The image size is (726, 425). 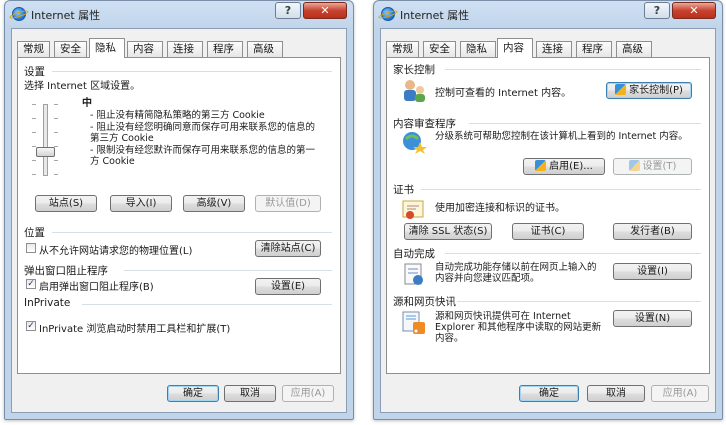 I want to click on privacy-bullet: - 阻止没有精简隐私策略的第三方 Cookie, so click(x=177, y=115).